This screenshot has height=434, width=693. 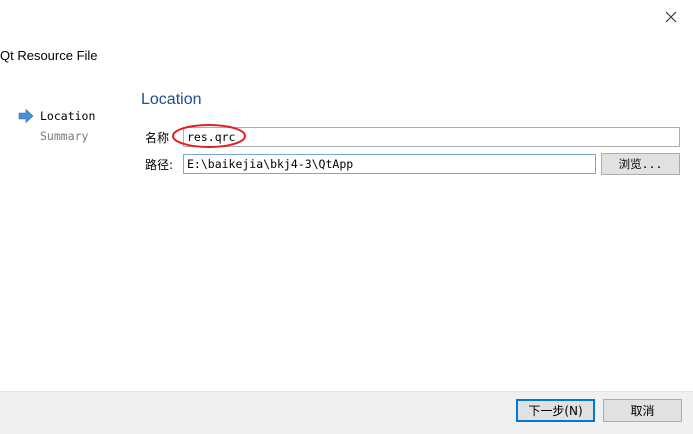 I want to click on path-input: E:\baikejia\bkj4-3\QtApp, so click(x=389, y=164).